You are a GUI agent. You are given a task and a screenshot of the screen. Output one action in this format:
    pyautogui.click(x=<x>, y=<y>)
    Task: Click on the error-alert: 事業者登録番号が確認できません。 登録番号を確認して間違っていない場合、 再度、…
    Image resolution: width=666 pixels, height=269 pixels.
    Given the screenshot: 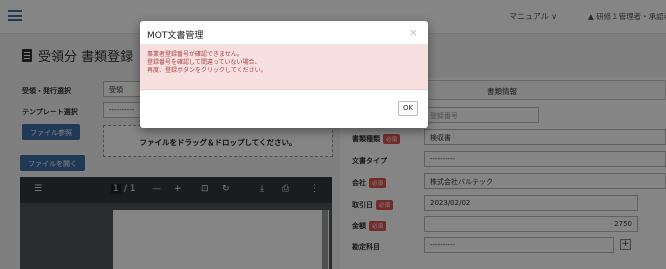 What is the action you would take?
    pyautogui.click(x=284, y=67)
    